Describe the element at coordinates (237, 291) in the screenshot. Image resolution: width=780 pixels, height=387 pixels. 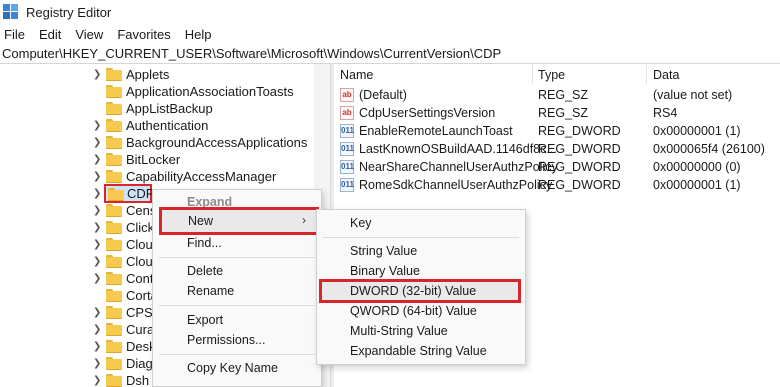
I see `menu-item-rename: Rename` at that location.